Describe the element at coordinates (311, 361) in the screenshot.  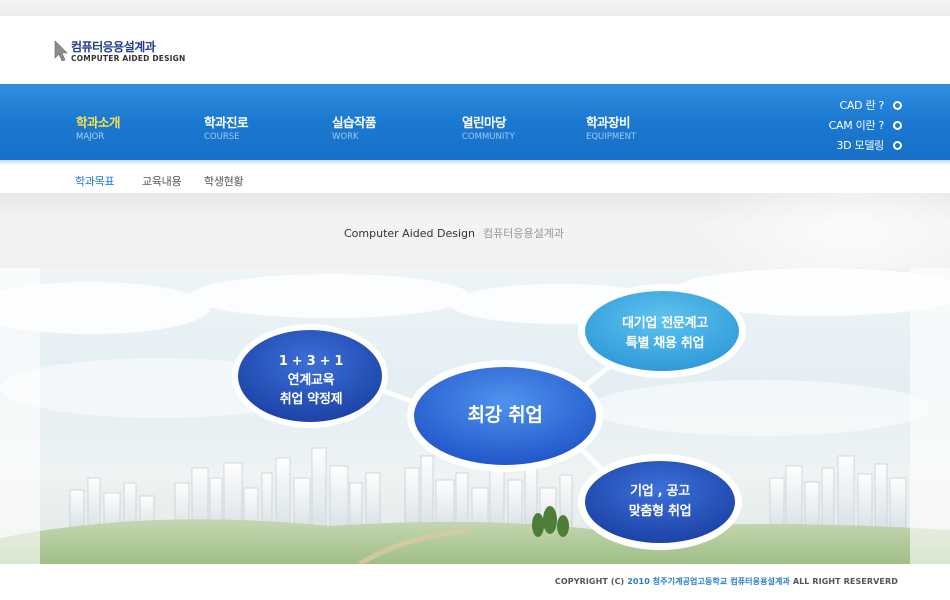
I see `bubble-line: 1 + 3 + 1` at that location.